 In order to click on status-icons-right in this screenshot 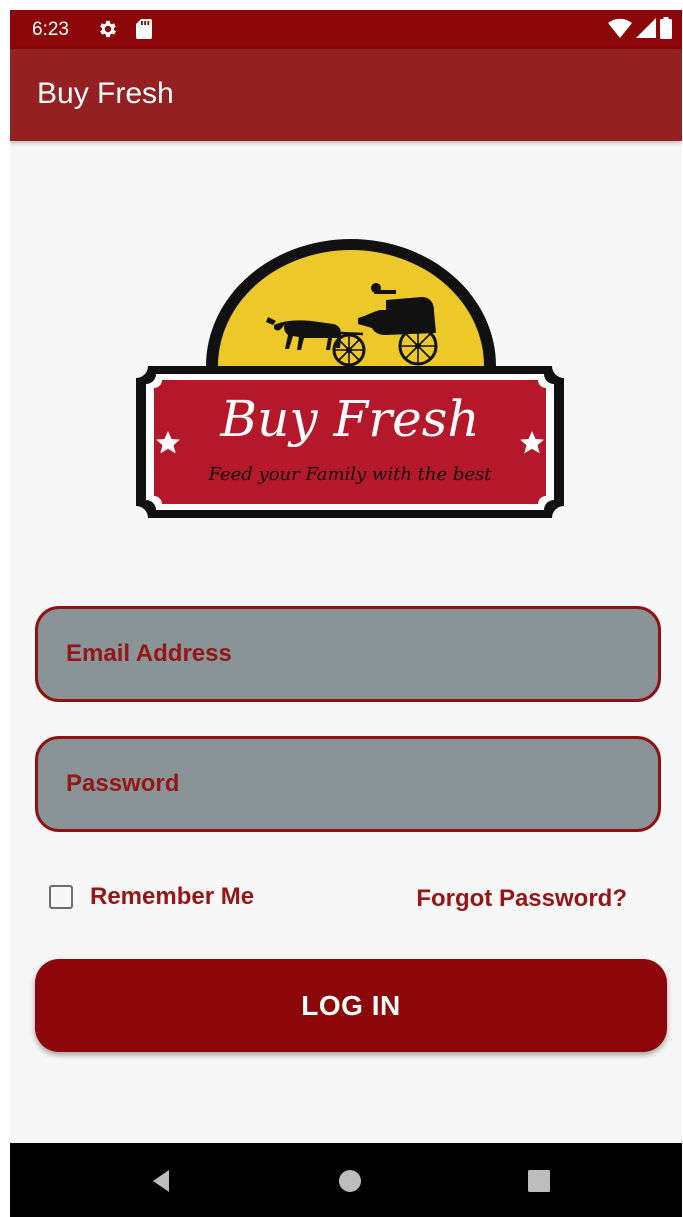, I will do `click(640, 30)`.